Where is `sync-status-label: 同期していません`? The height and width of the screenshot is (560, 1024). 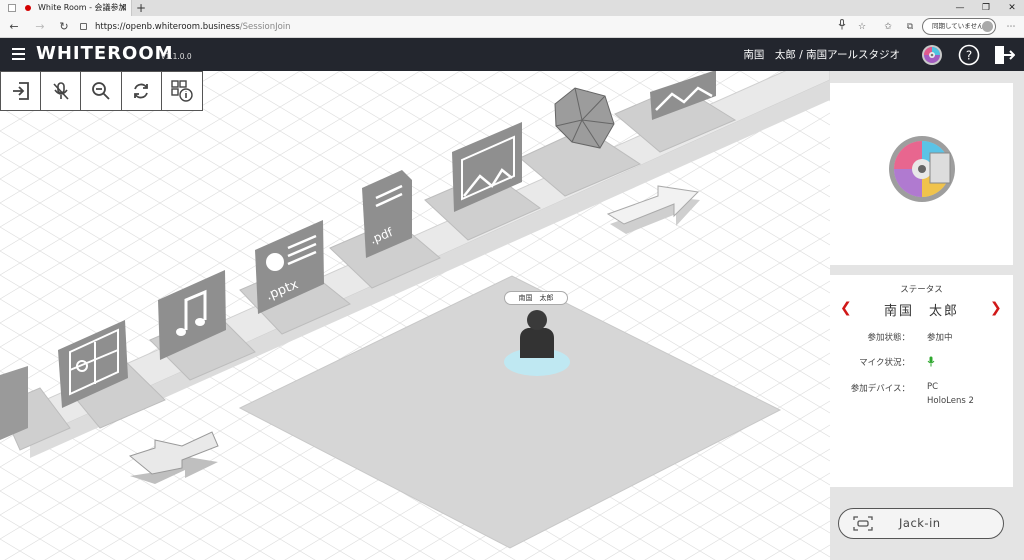
sync-status-label: 同期していません is located at coordinates (958, 26).